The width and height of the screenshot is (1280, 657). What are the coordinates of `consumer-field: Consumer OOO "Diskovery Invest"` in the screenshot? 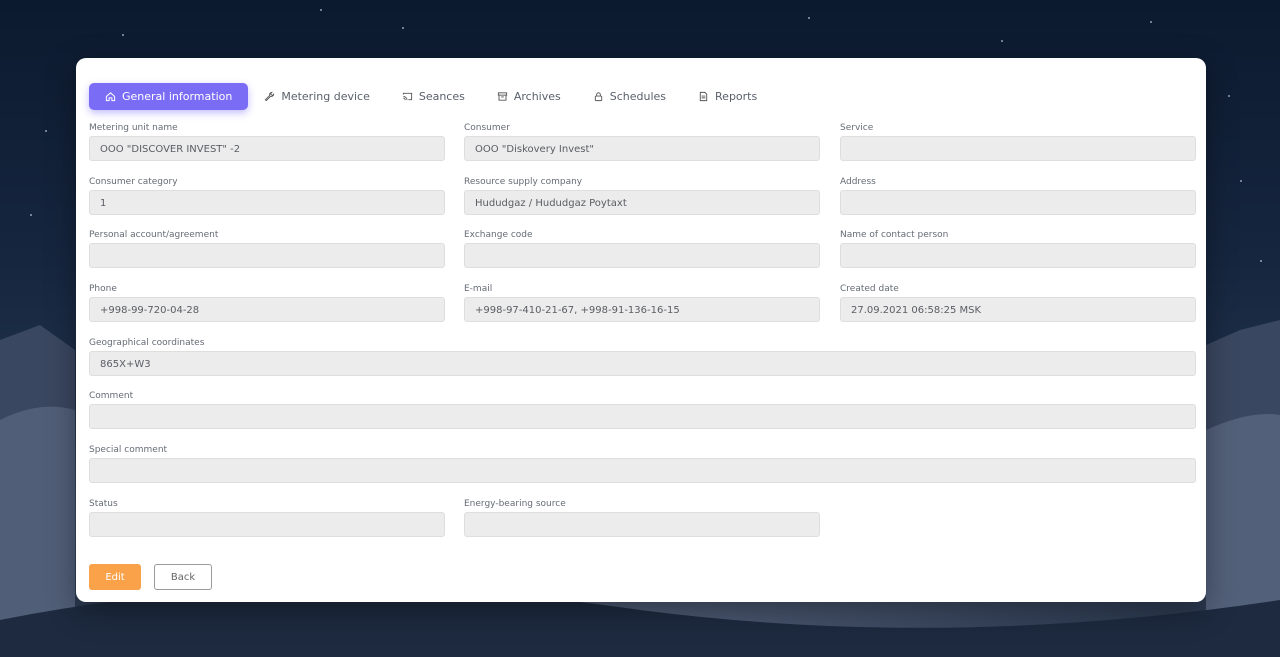 It's located at (642, 141).